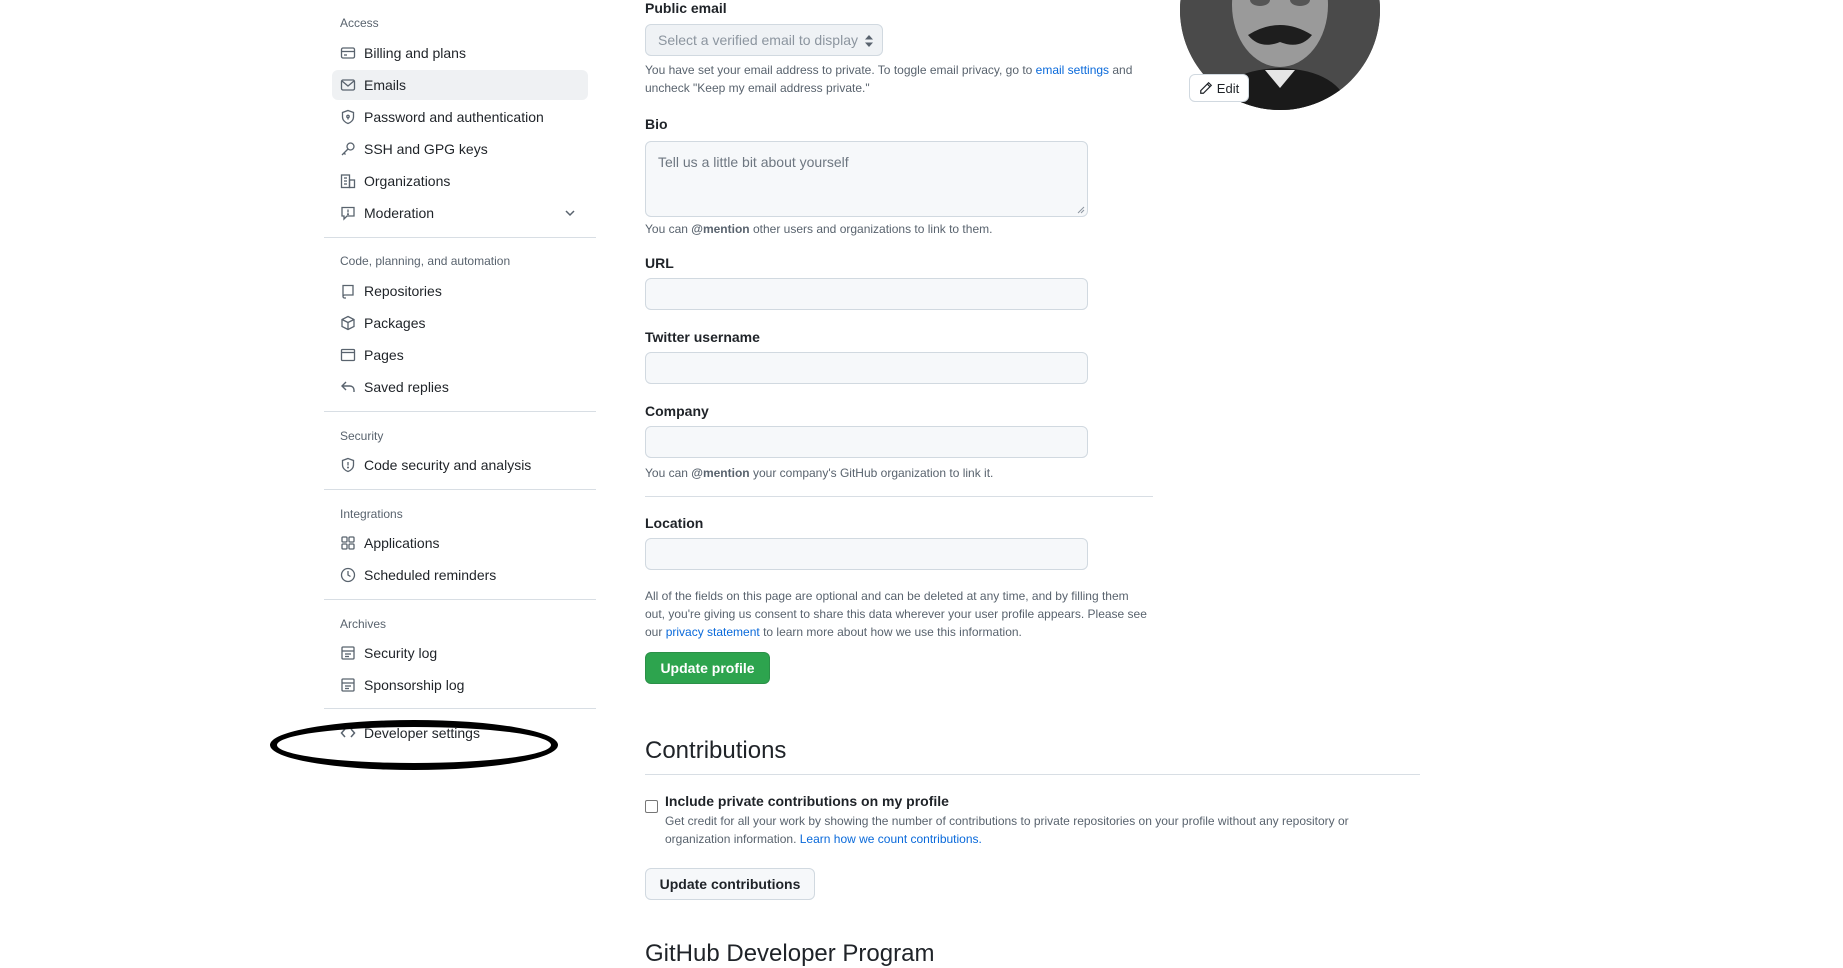  Describe the element at coordinates (460, 543) in the screenshot. I see `sidebar-item-applications: Applications` at that location.